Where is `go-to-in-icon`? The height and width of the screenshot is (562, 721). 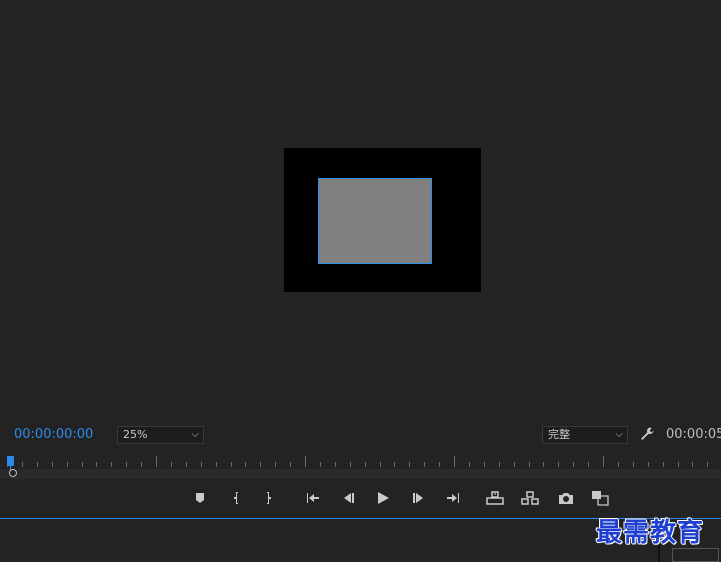
go-to-in-icon is located at coordinates (313, 498).